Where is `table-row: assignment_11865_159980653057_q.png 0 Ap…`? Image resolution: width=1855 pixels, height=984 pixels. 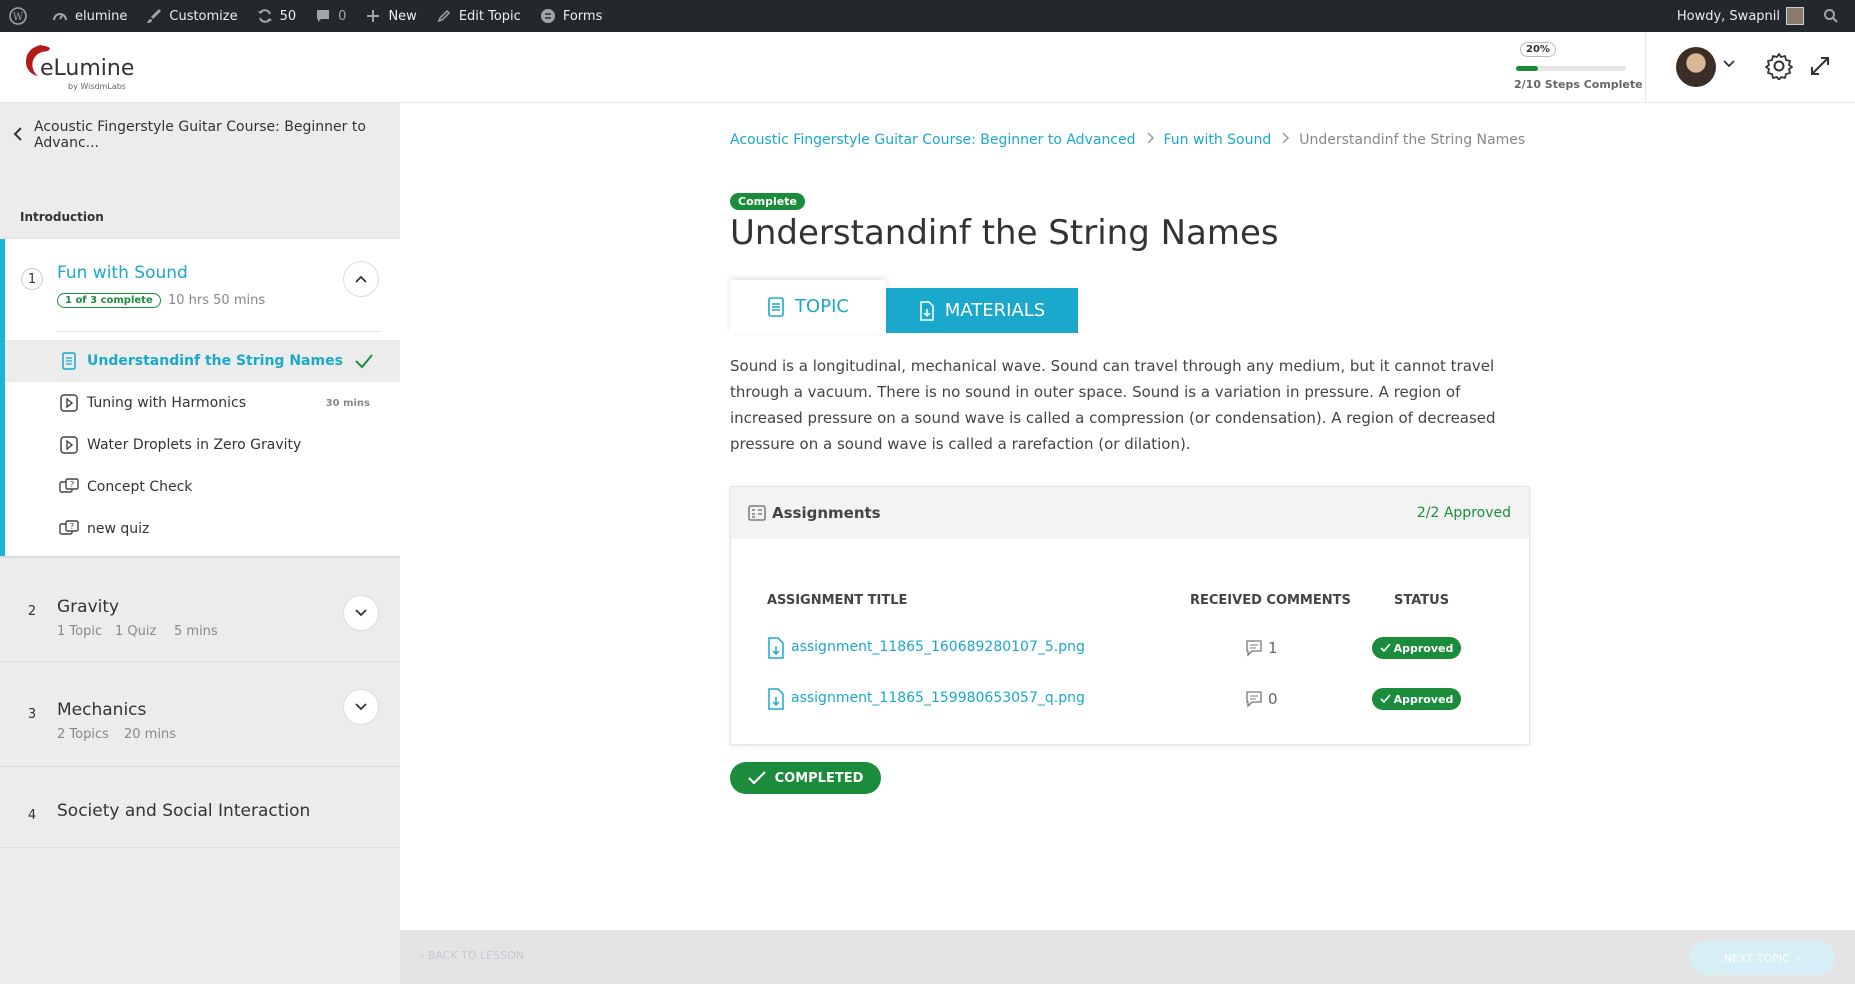 table-row: assignment_11865_159980653057_q.png 0 Ap… is located at coordinates (1130, 700).